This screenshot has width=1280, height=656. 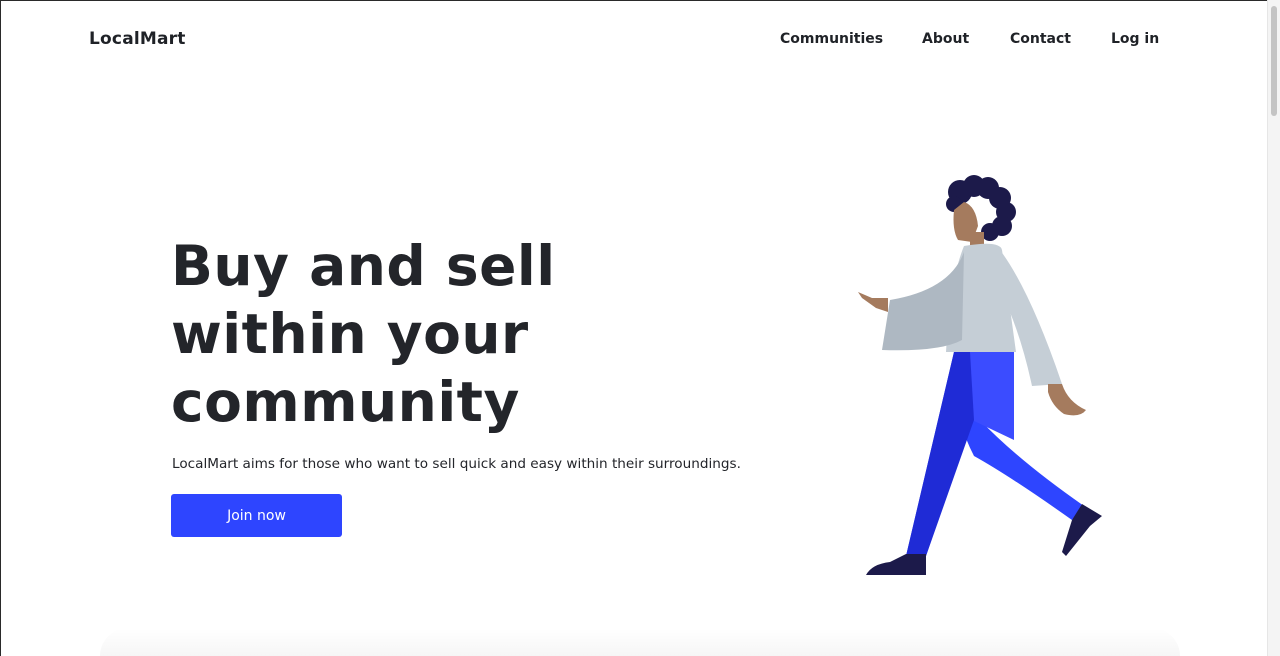 I want to click on nav-link-contact: Contact, so click(x=1040, y=39).